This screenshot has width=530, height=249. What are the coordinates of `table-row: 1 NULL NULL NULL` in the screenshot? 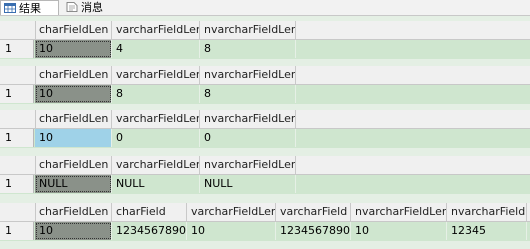 It's located at (265, 184).